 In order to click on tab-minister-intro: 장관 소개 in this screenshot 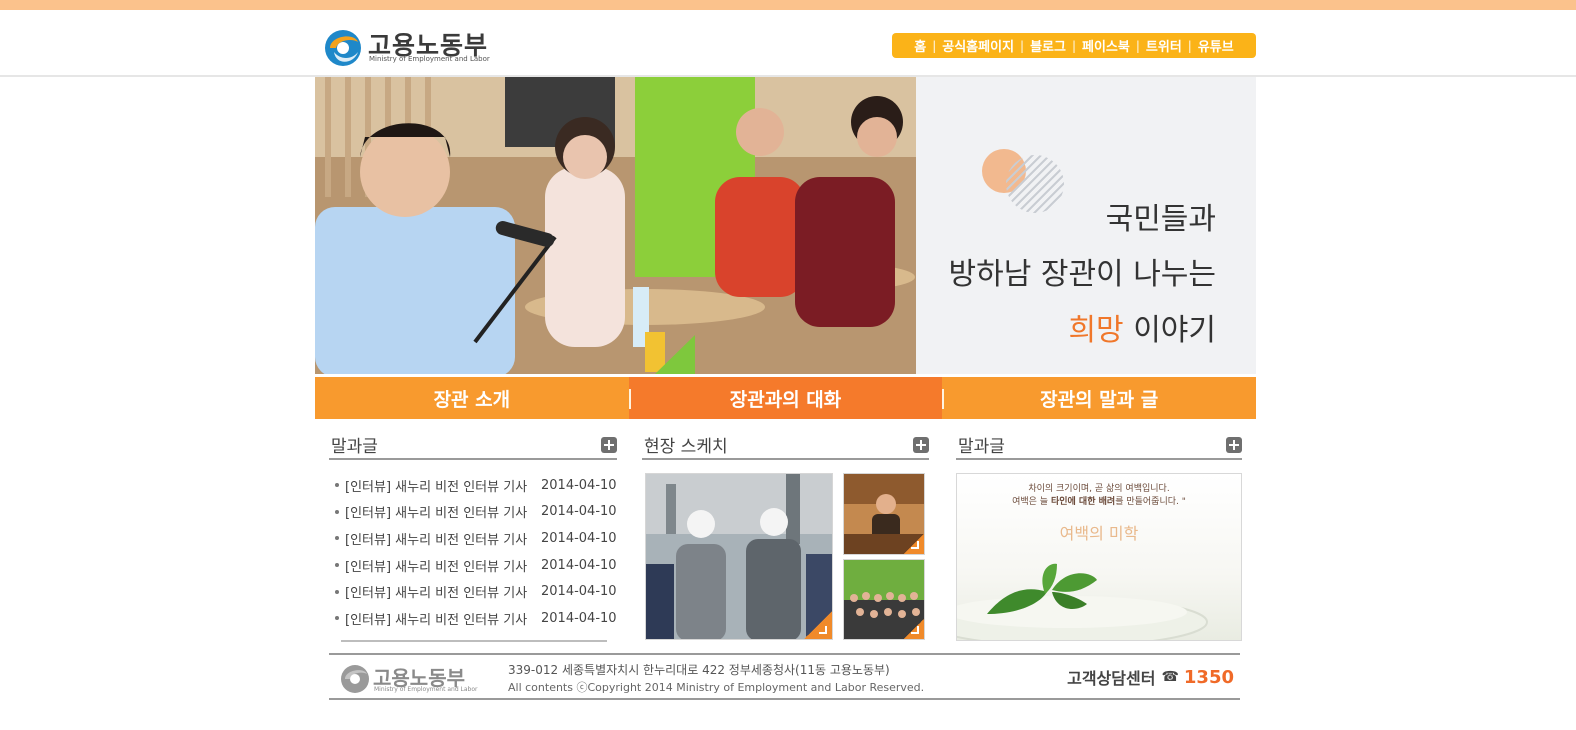, I will do `click(472, 398)`.